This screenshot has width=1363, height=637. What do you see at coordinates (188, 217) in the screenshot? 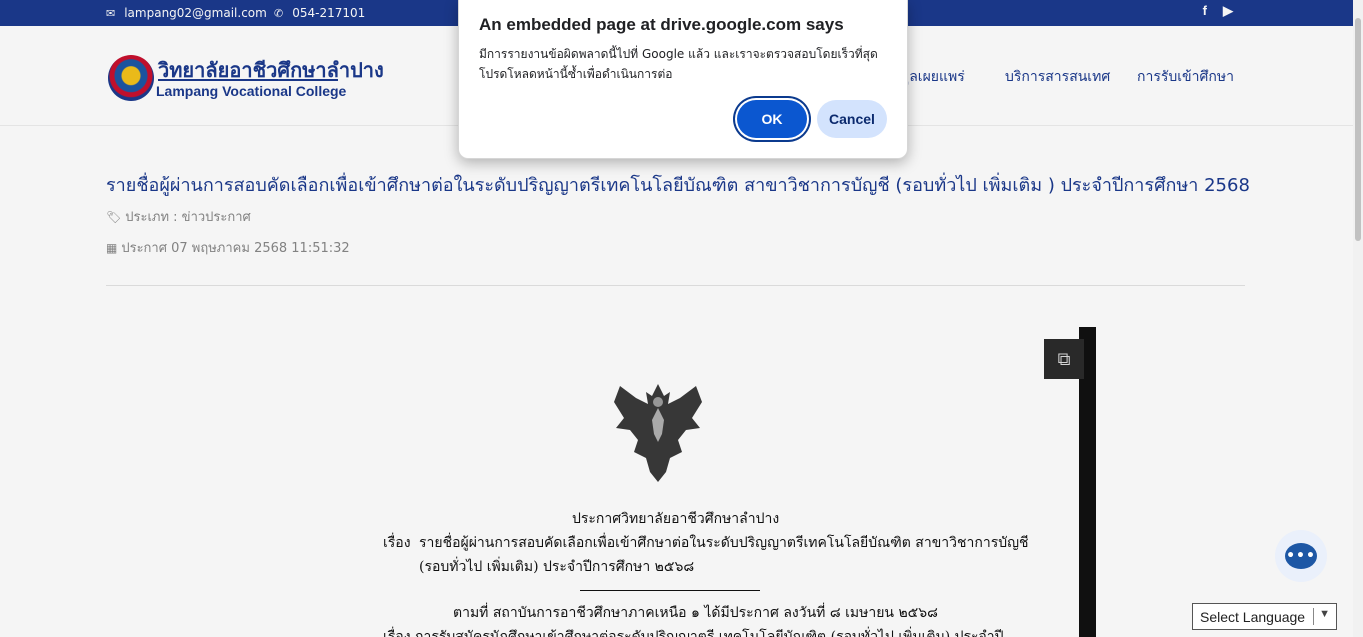
I see `article-category-text: ประเภท : ข่าวประกาศ` at bounding box center [188, 217].